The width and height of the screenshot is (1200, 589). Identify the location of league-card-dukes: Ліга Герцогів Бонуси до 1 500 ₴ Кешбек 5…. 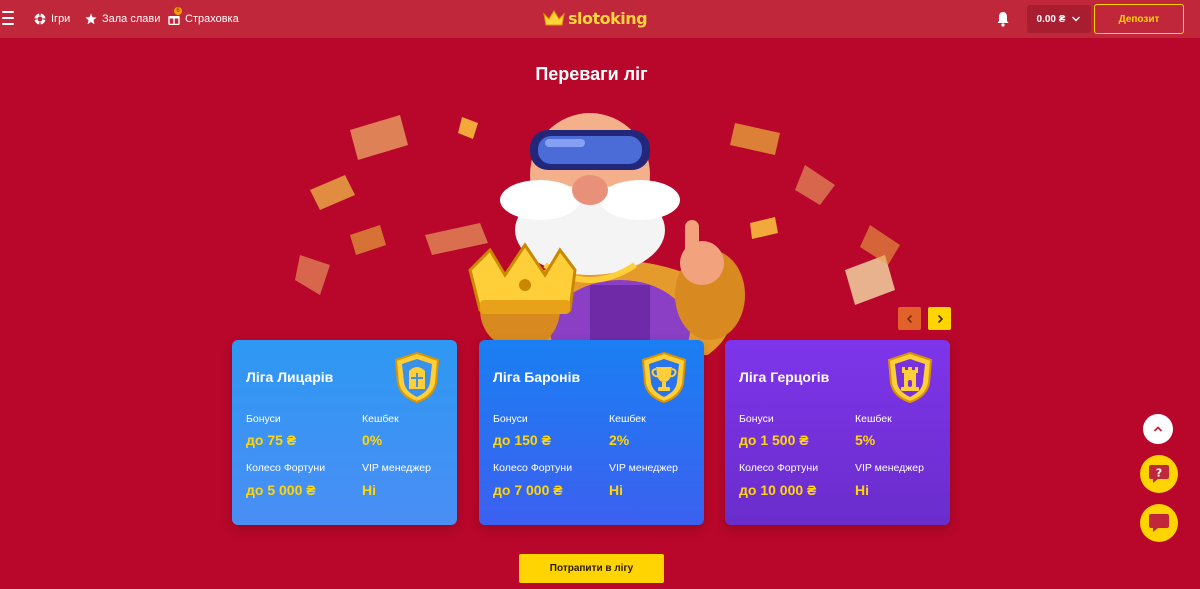
(837, 432).